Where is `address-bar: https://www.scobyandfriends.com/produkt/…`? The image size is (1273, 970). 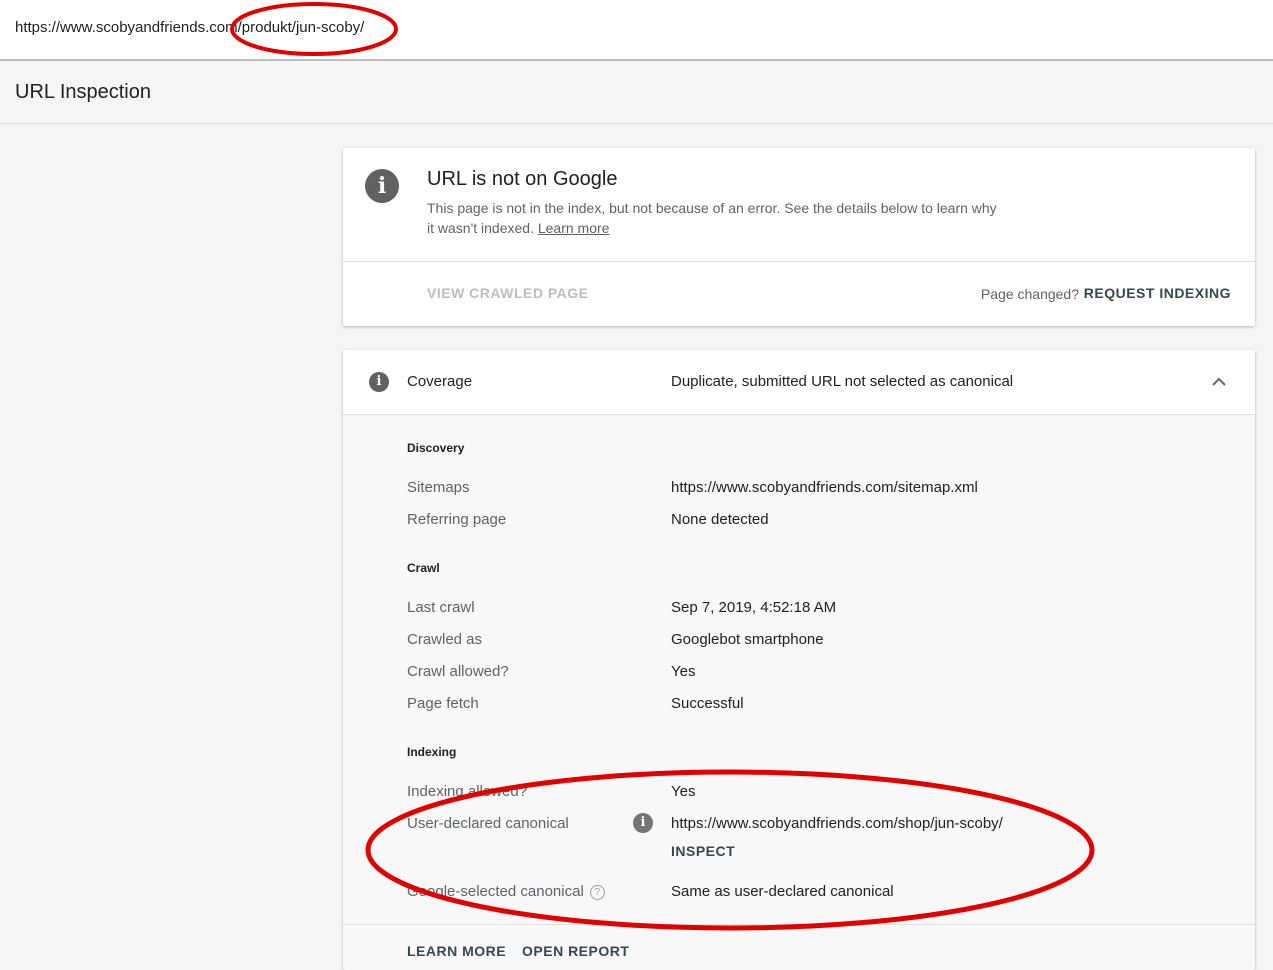 address-bar: https://www.scobyandfriends.com/produkt/… is located at coordinates (636, 30).